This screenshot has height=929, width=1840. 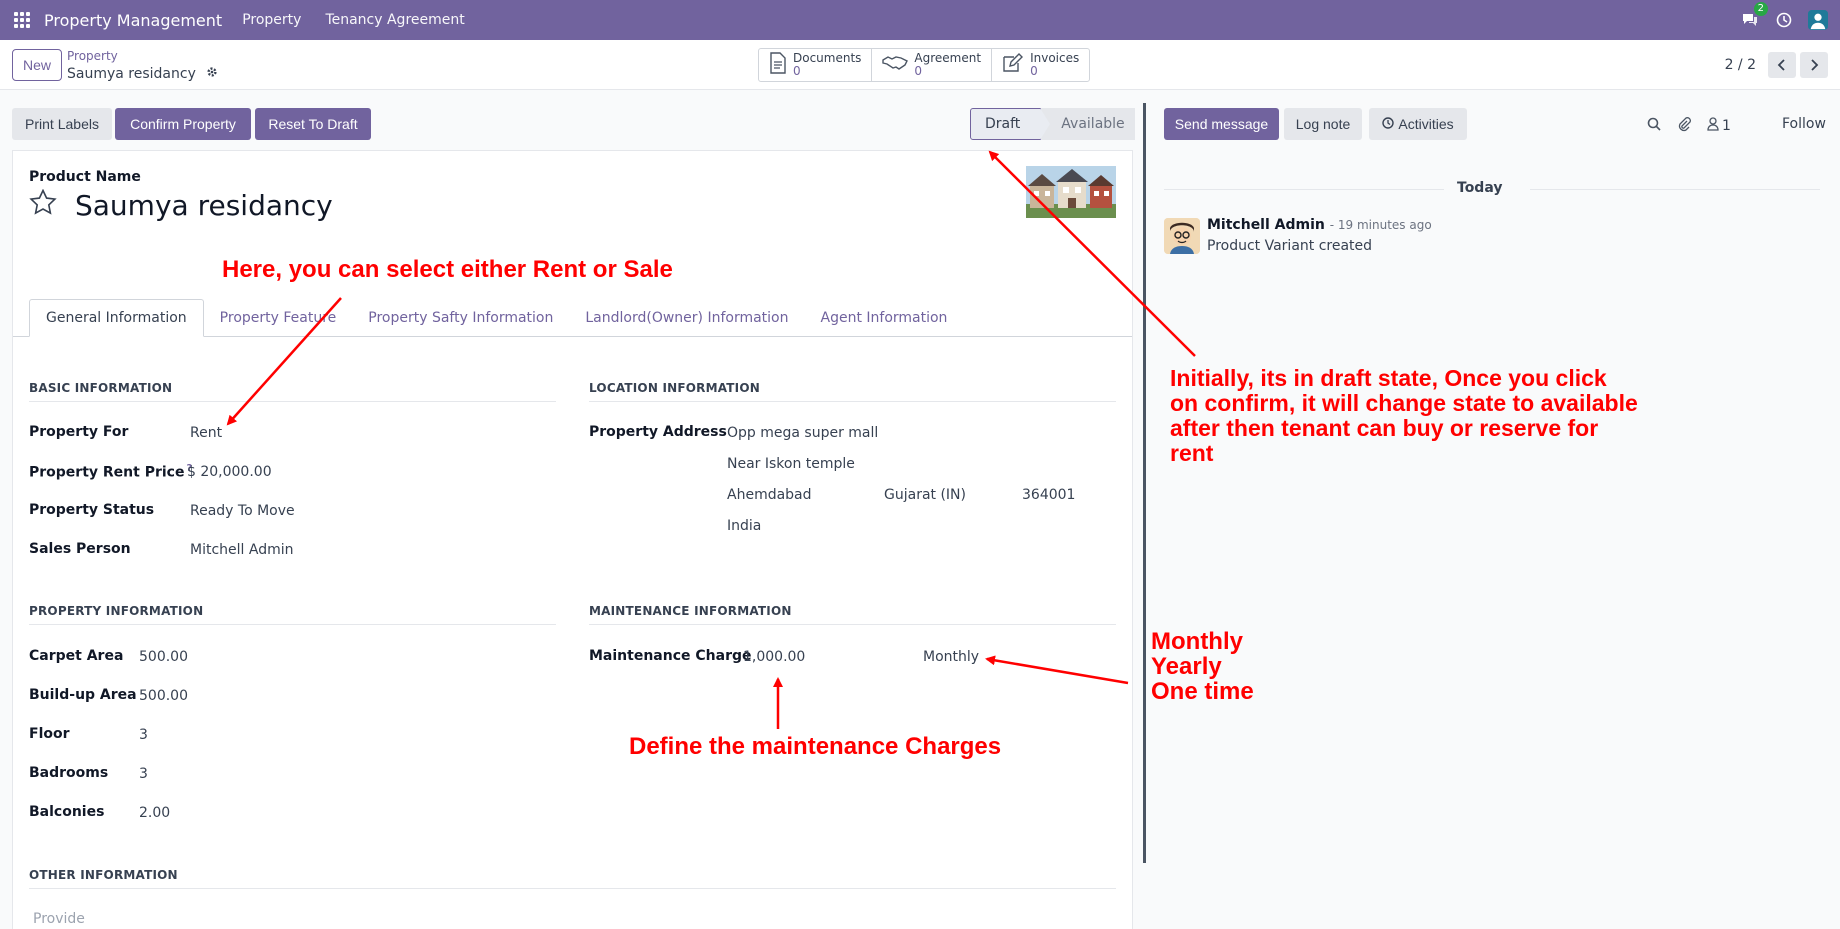 I want to click on message-body: Product Variant created, so click(x=1290, y=246).